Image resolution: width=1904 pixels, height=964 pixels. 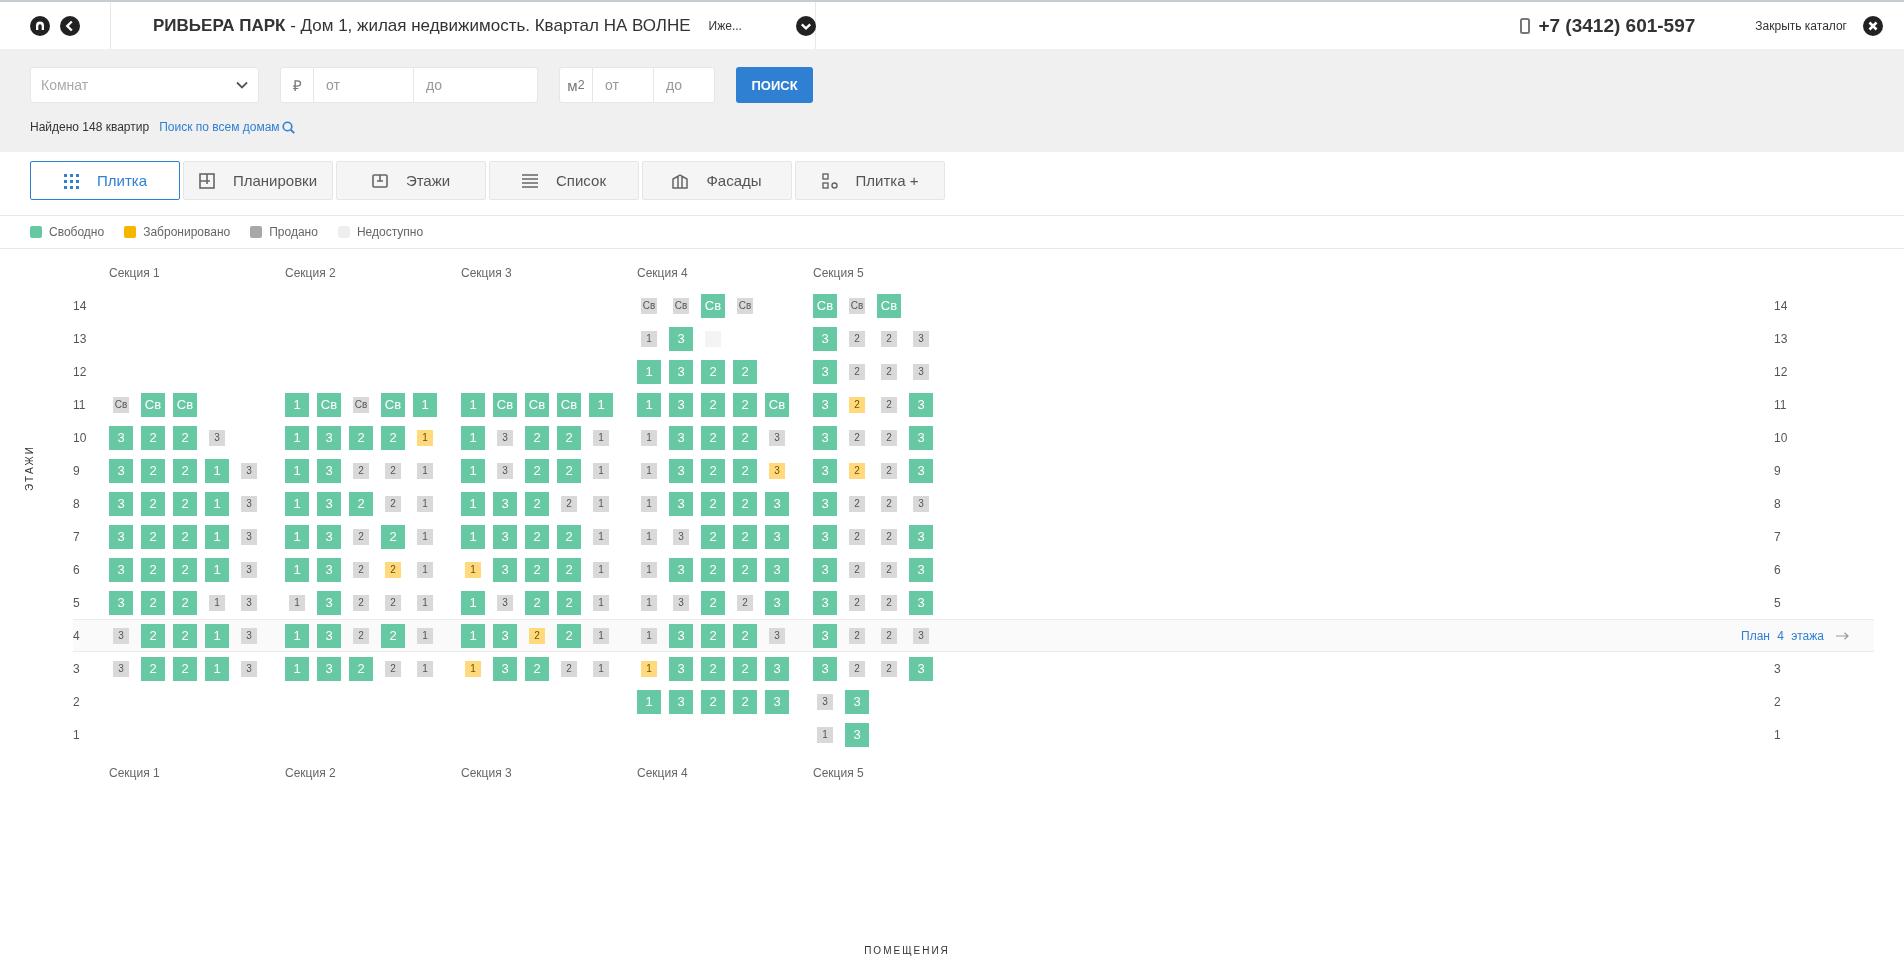 I want to click on search-icon, so click(x=288, y=127).